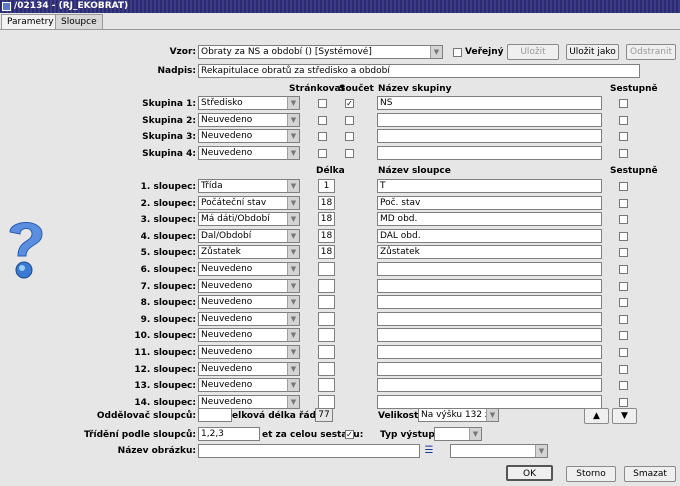 The height and width of the screenshot is (486, 680). What do you see at coordinates (309, 451) in the screenshot?
I see `nazev-obrazku-input` at bounding box center [309, 451].